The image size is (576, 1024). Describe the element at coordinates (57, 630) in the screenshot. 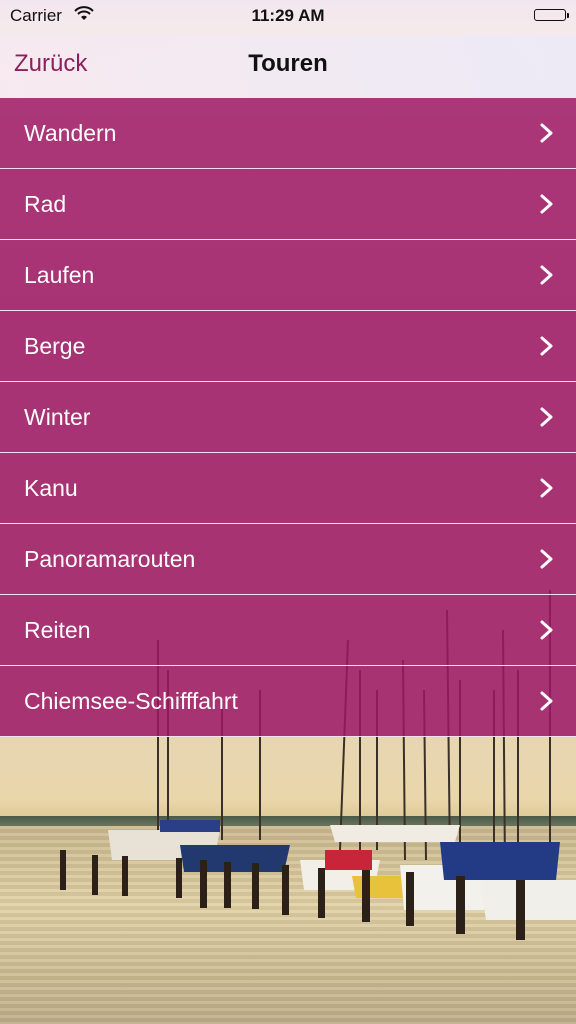

I see `list-item-label: Reiten` at that location.